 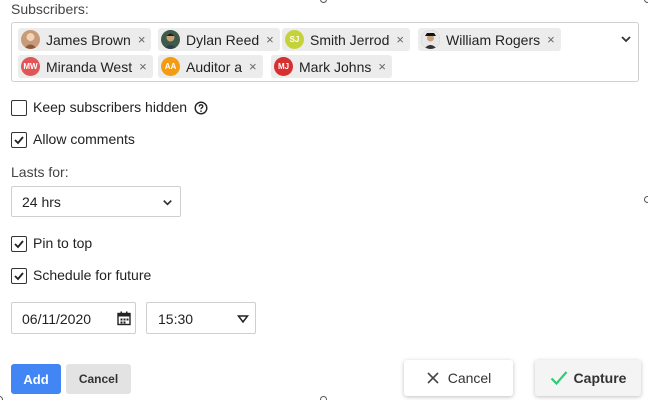 What do you see at coordinates (84, 139) in the screenshot?
I see `allow-comments-label: Allow comments` at bounding box center [84, 139].